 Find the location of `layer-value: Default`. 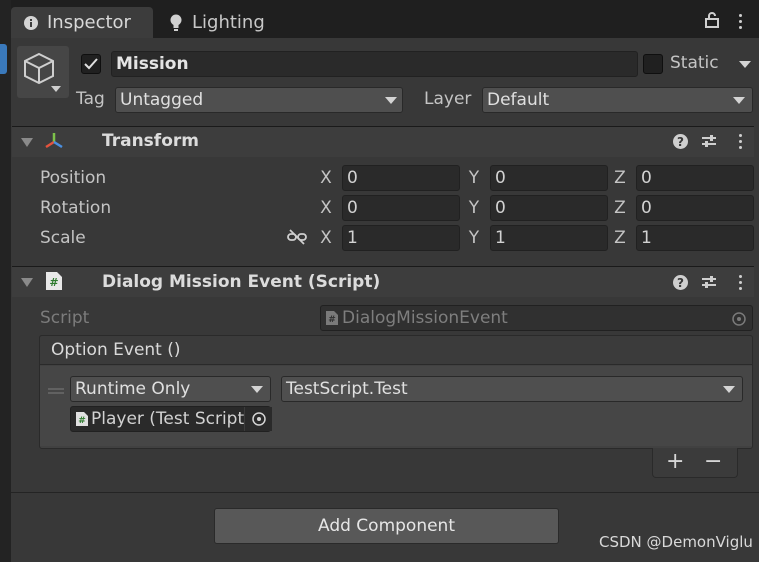

layer-value: Default is located at coordinates (518, 100).